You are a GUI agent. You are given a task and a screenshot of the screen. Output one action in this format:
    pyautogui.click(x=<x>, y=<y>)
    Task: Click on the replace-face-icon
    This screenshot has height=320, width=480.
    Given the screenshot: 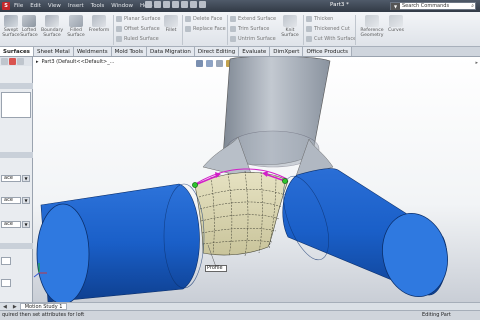 What is the action you would take?
    pyautogui.click(x=188, y=29)
    